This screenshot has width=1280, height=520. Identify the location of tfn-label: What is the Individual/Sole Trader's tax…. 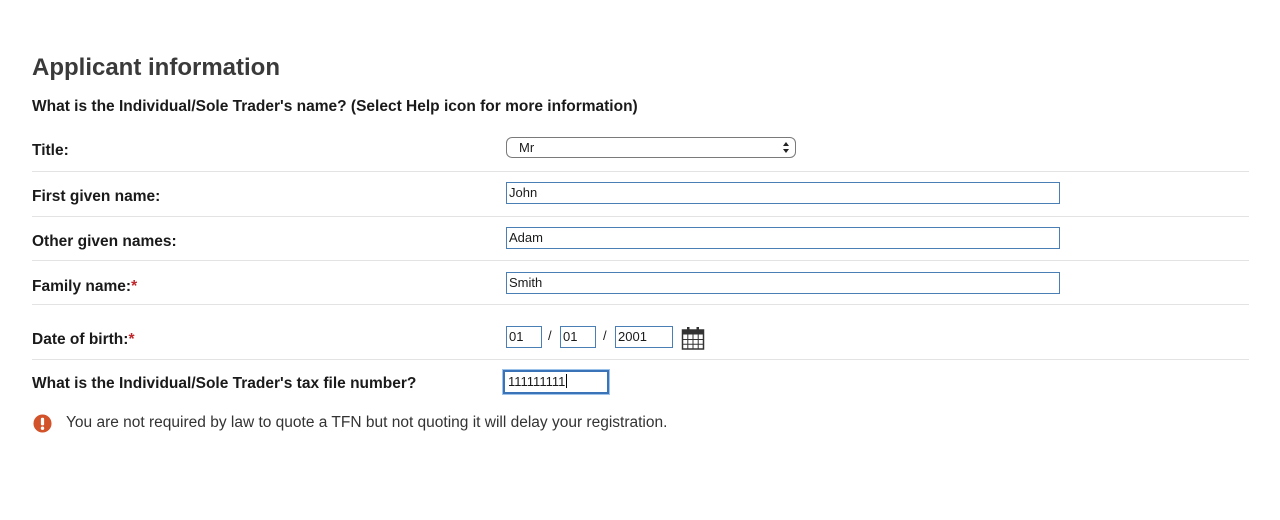
(224, 383).